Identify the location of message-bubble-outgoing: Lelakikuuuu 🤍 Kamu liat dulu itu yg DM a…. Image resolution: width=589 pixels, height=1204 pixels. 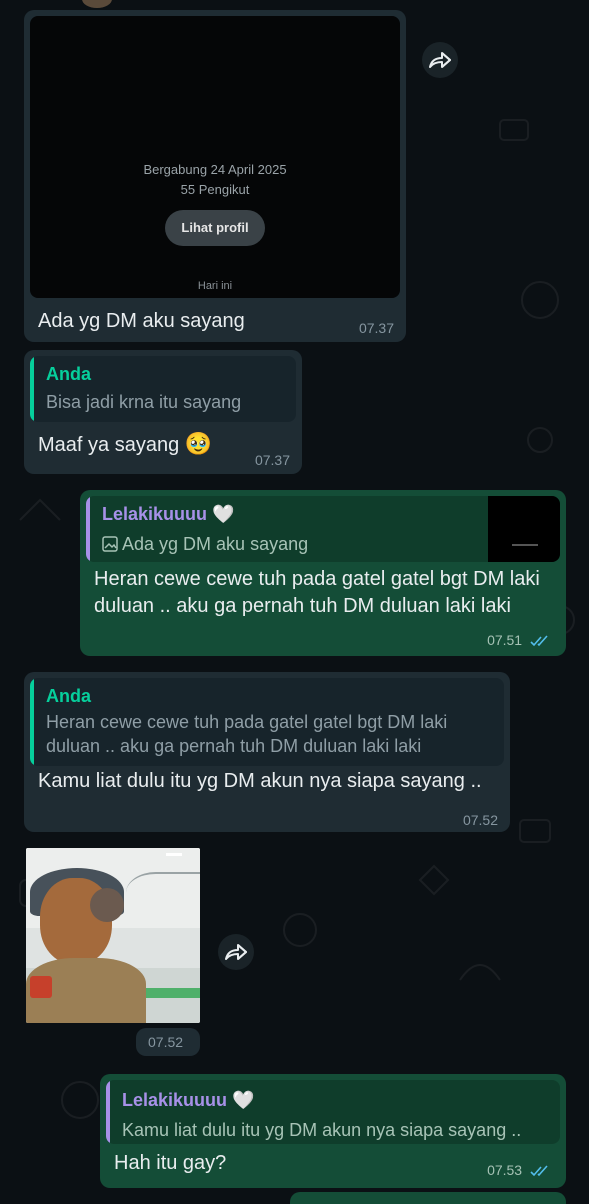
(333, 1131).